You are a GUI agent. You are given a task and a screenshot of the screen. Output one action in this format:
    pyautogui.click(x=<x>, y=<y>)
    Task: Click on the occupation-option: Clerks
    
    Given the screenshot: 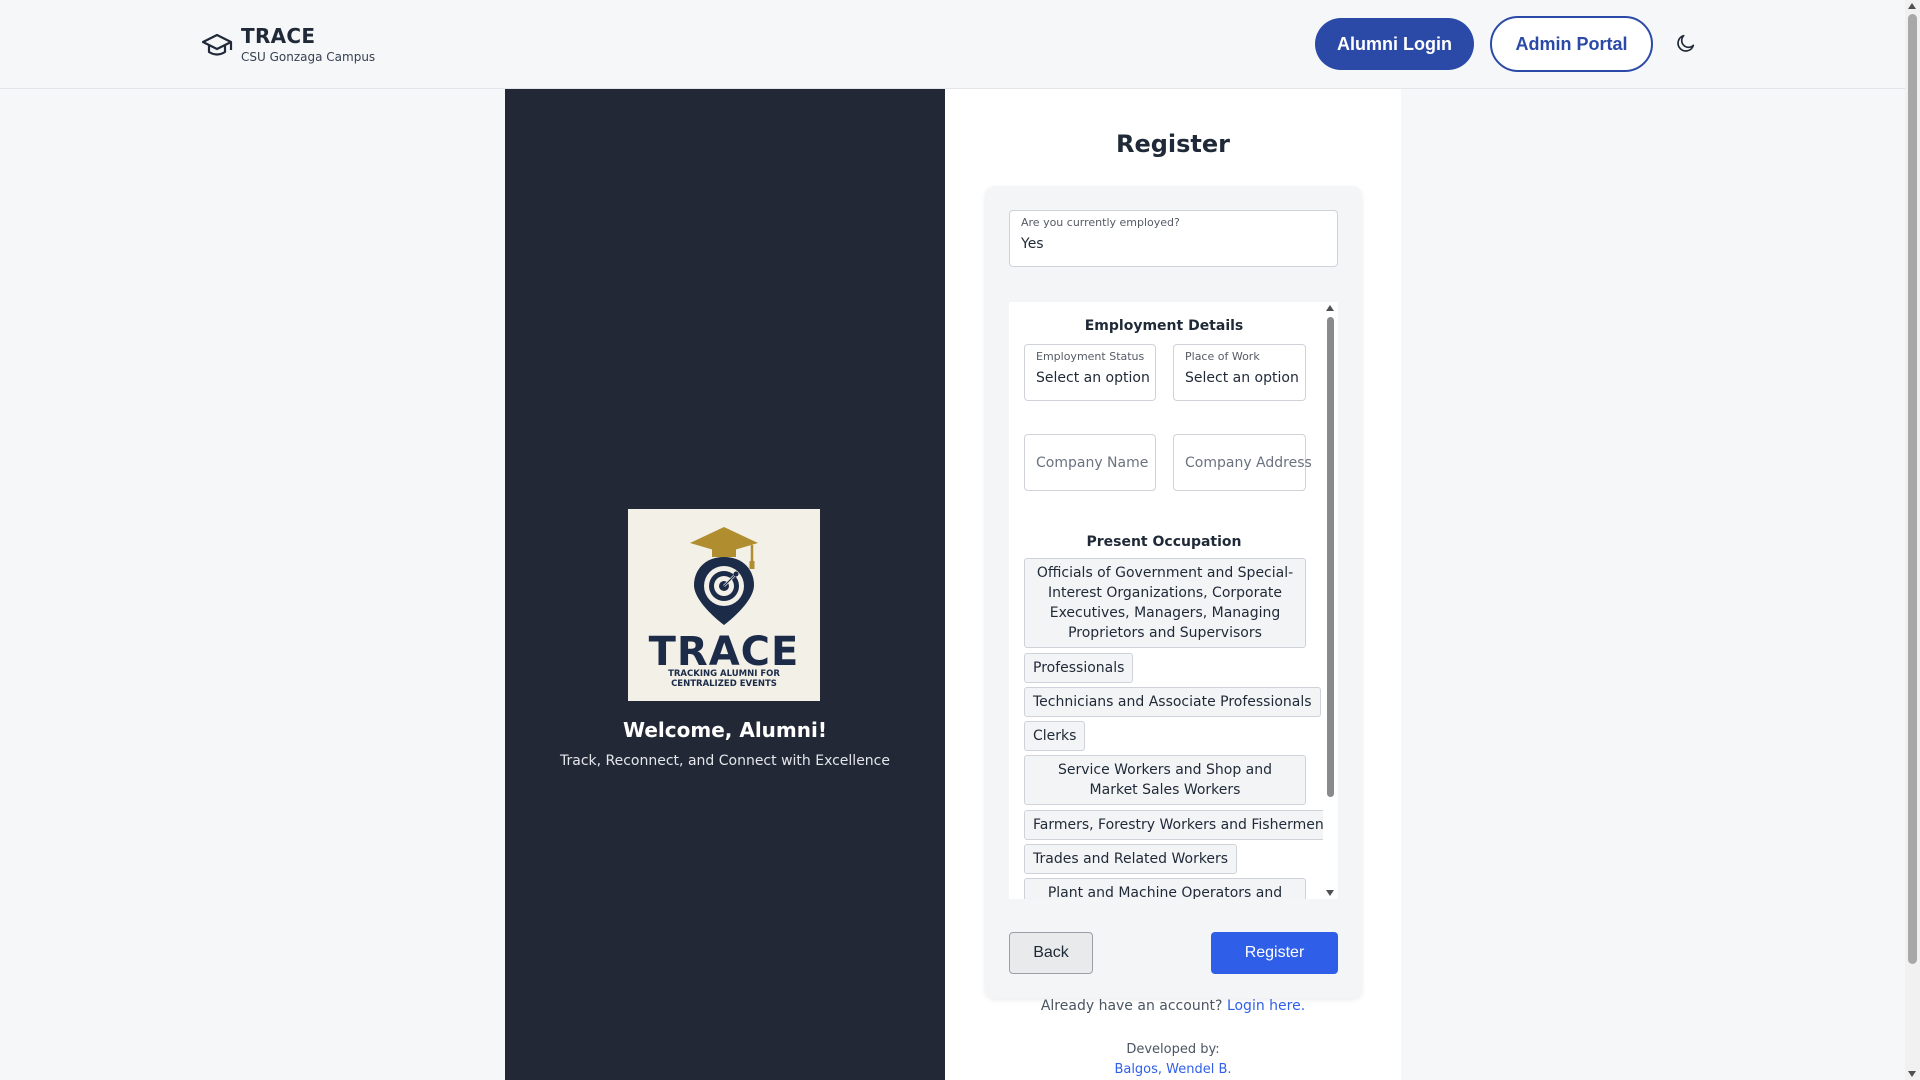 What is the action you would take?
    pyautogui.click(x=1055, y=736)
    